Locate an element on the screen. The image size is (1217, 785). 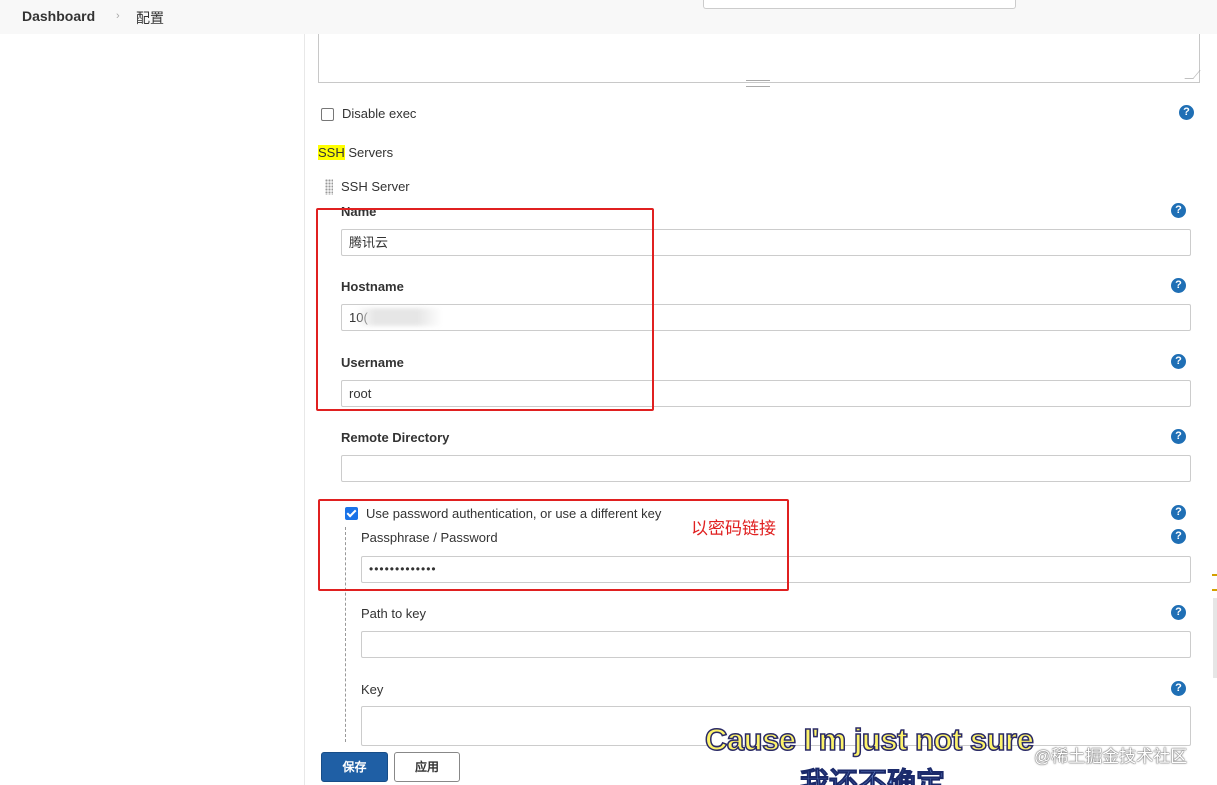
annotation-box-connection is located at coordinates (485, 309).